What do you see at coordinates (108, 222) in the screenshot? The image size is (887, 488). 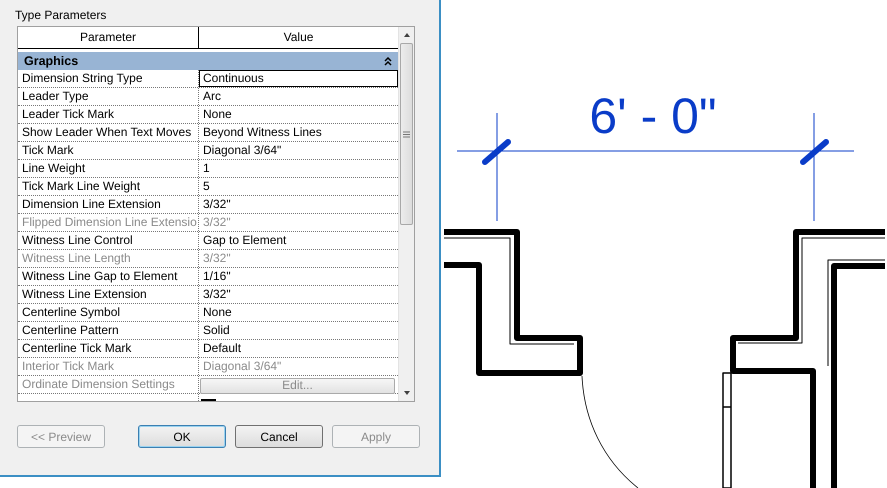 I see `parameter-name: Flipped Dimension Line Extensio` at bounding box center [108, 222].